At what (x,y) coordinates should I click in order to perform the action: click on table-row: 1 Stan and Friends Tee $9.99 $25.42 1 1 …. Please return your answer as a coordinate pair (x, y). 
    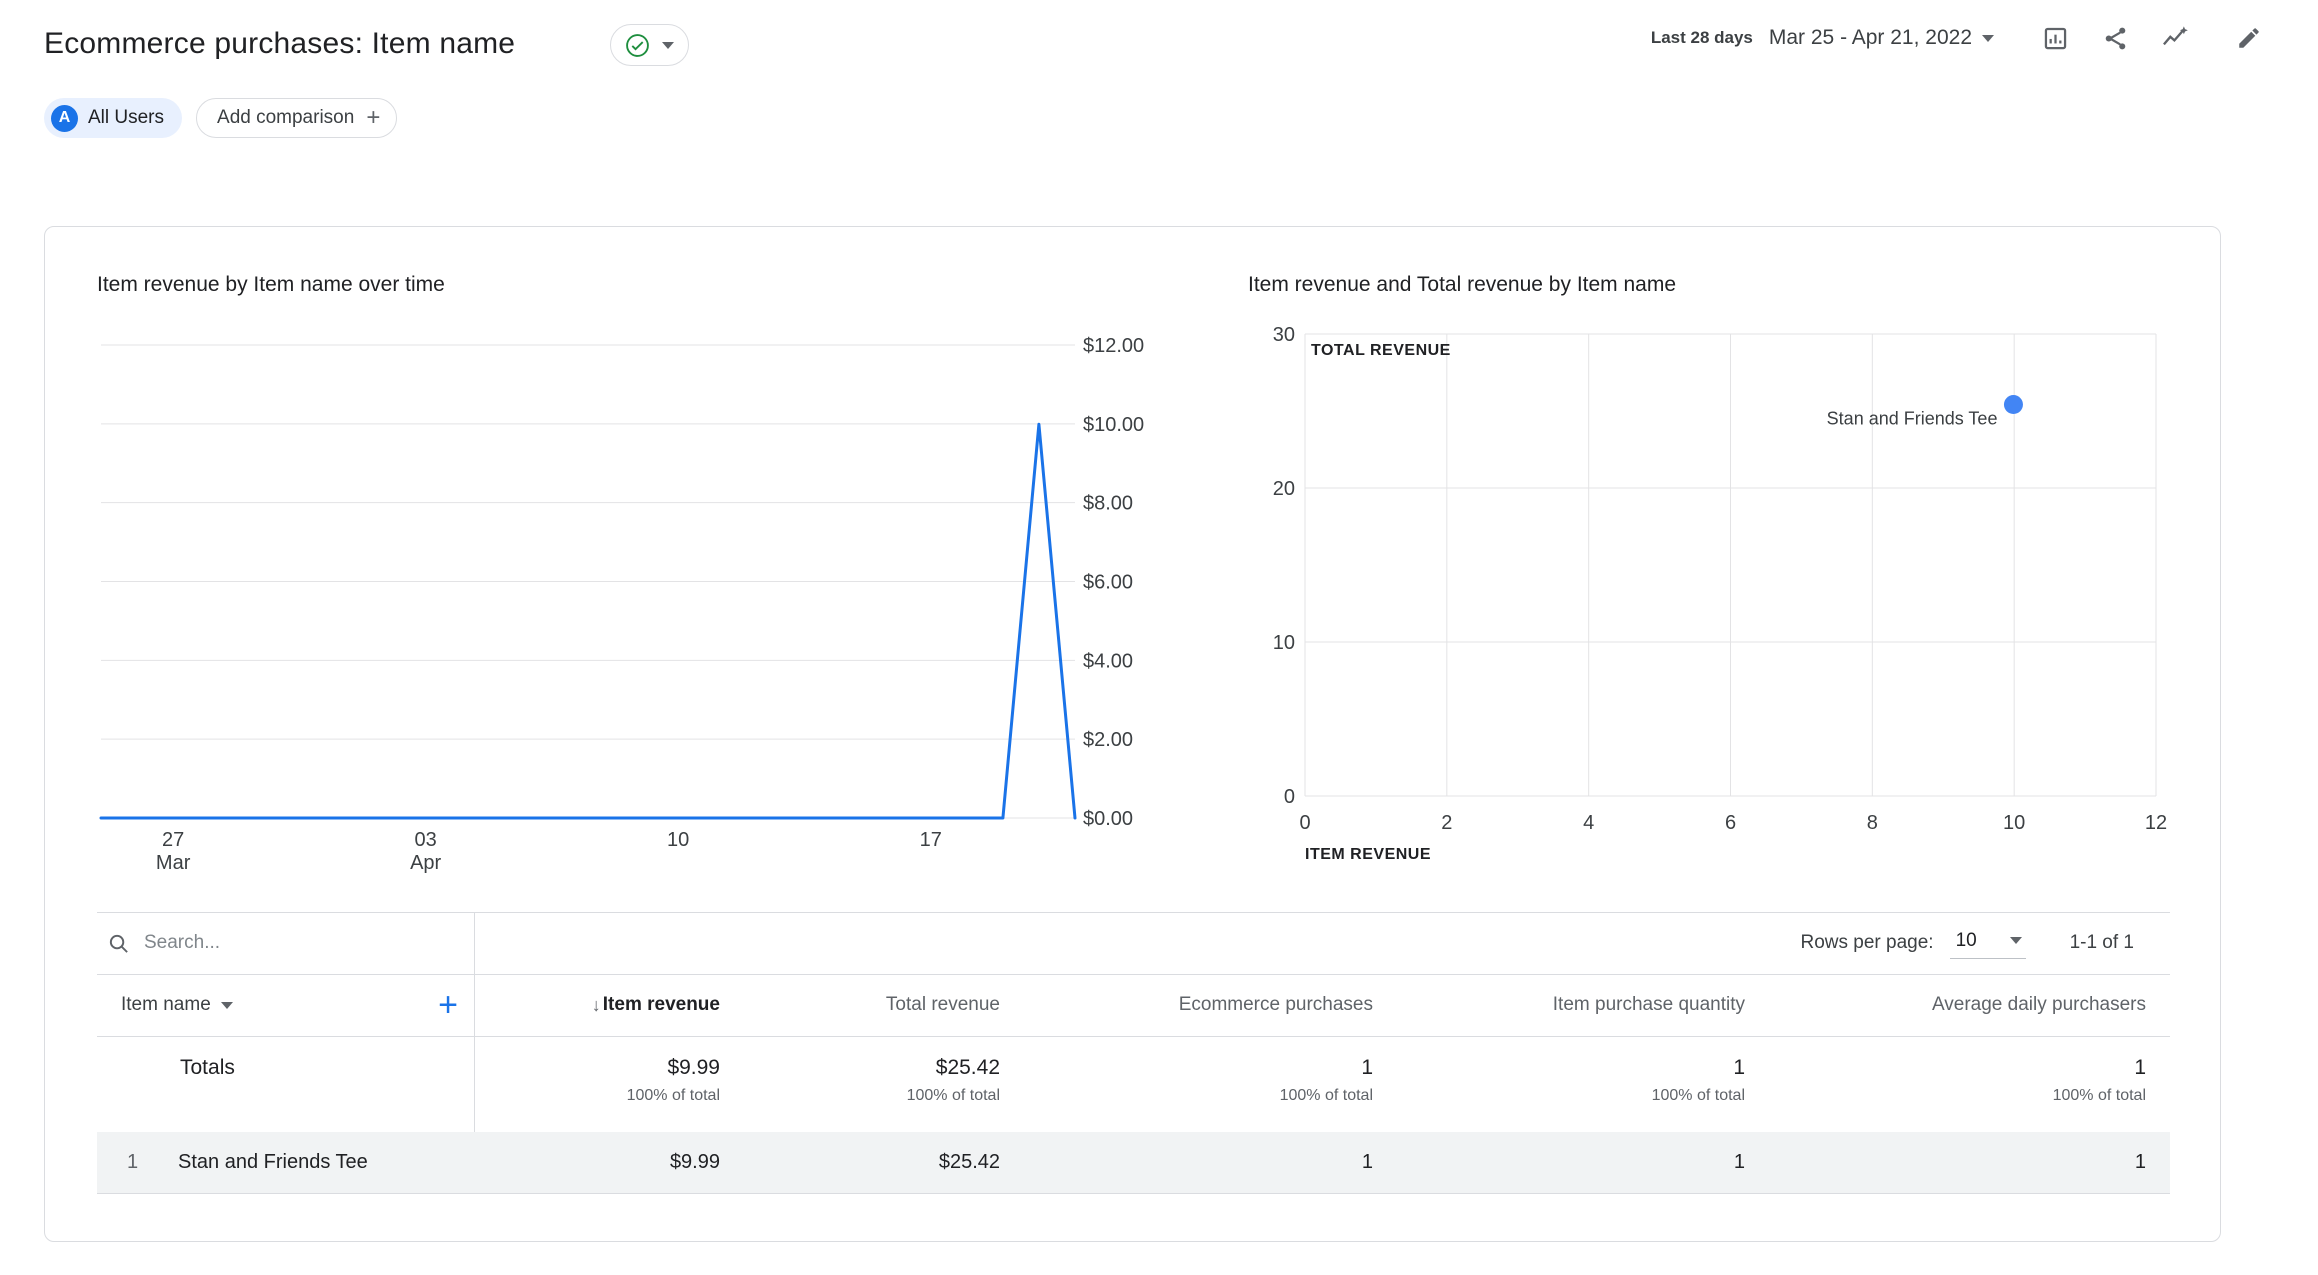
    Looking at the image, I should click on (1133, 1162).